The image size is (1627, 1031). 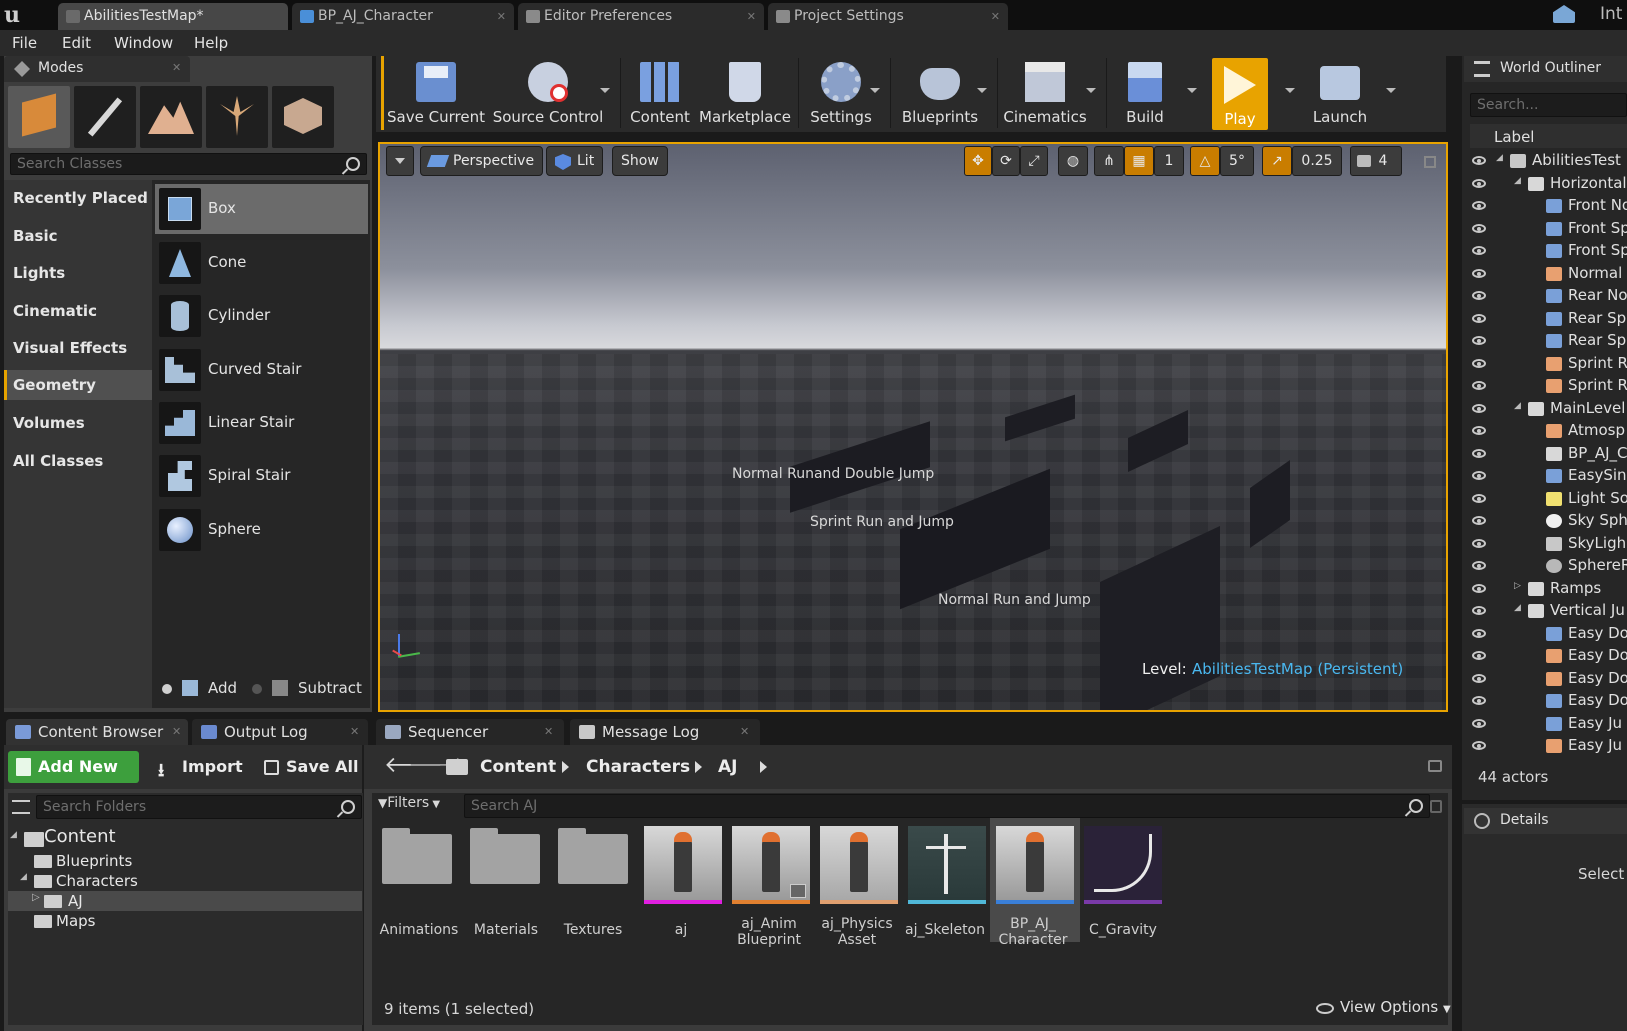 What do you see at coordinates (575, 161) in the screenshot?
I see `lit-button: Lit` at bounding box center [575, 161].